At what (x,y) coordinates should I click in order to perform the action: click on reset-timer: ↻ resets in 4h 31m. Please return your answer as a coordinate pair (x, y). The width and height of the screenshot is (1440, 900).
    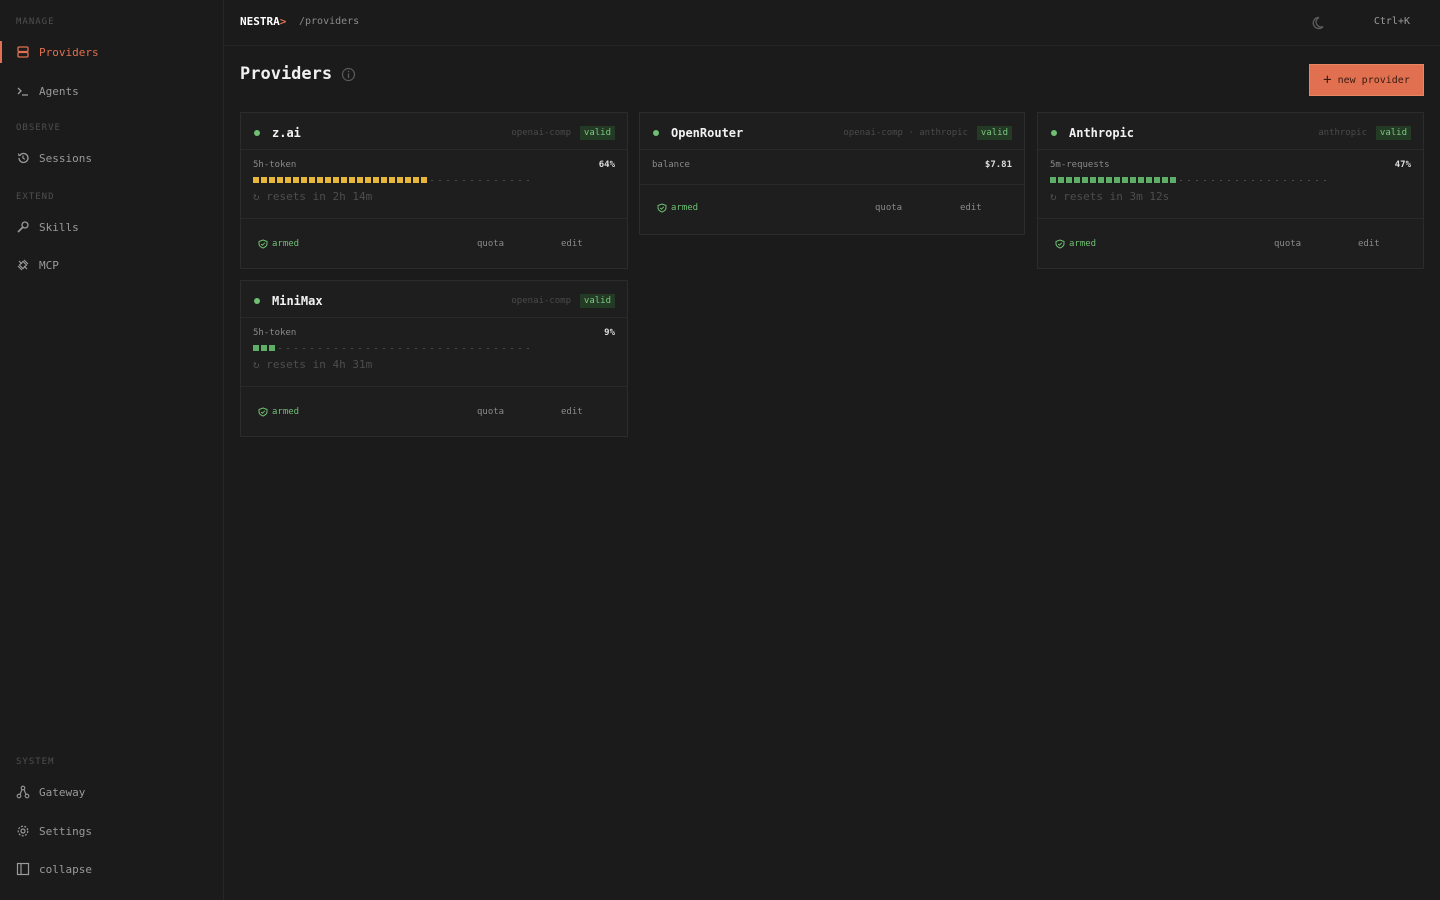
    Looking at the image, I should click on (313, 364).